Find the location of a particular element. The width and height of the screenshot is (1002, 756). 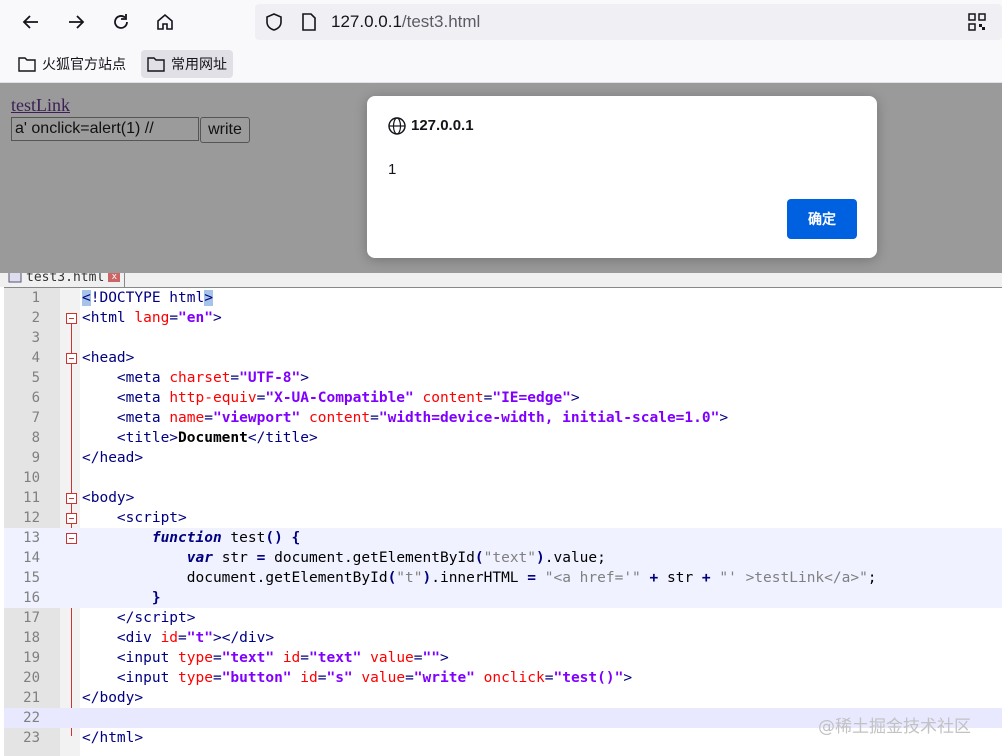

reload-button is located at coordinates (121, 22).